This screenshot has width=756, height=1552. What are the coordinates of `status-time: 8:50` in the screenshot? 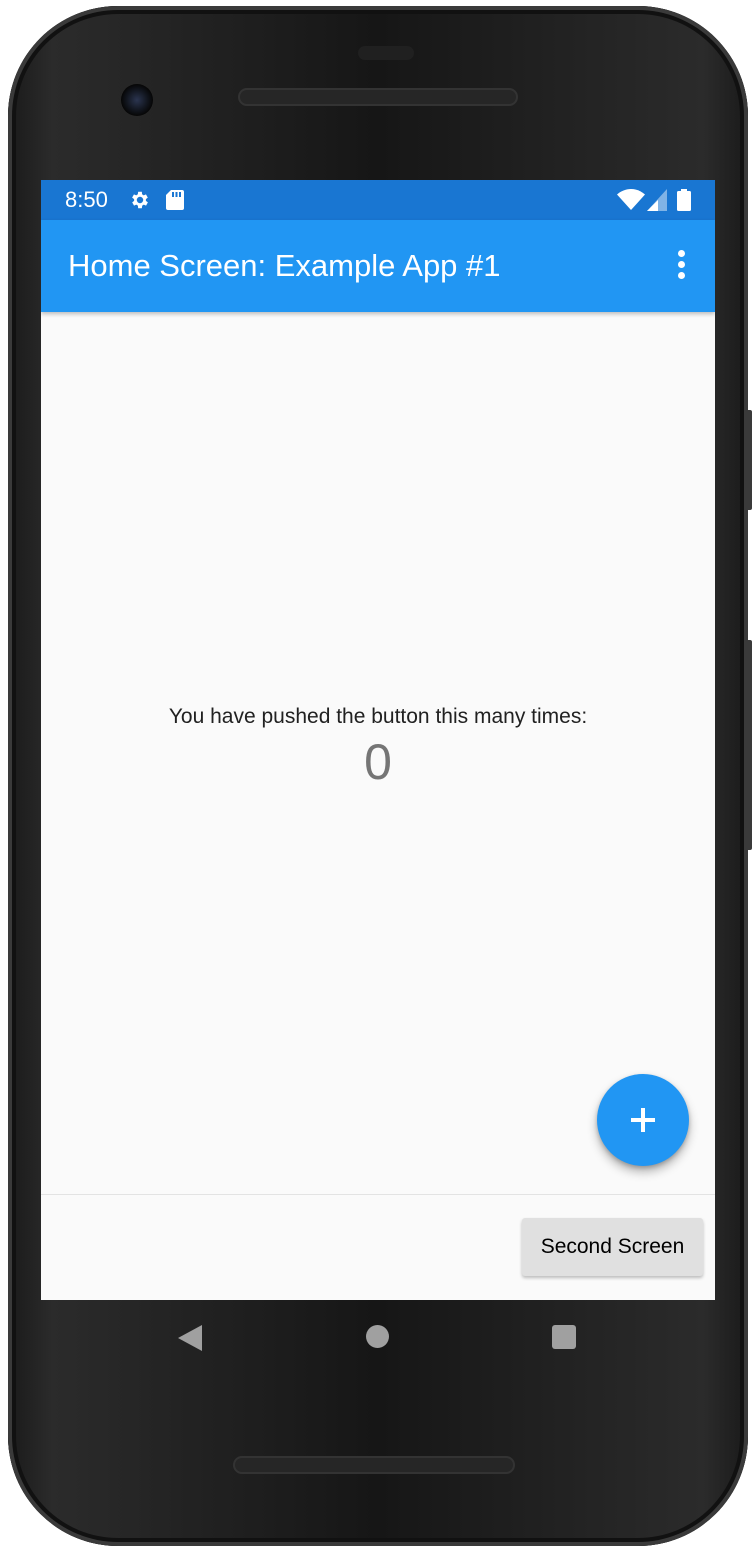 It's located at (86, 199).